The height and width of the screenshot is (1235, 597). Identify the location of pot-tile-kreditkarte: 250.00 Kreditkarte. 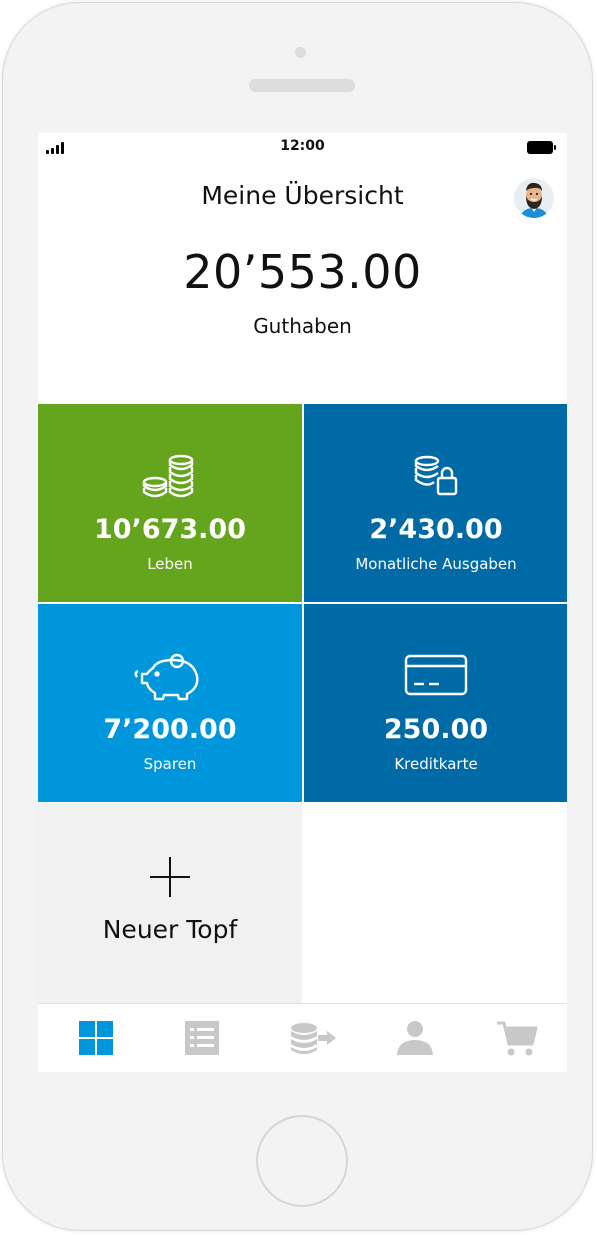
(435, 703).